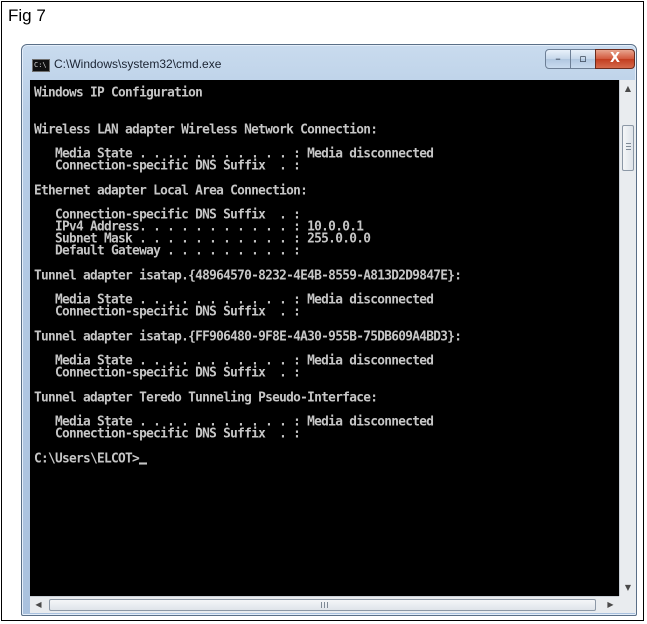 The image size is (647, 624). What do you see at coordinates (118, 92) in the screenshot?
I see `console-line: Windows IP Configuration` at bounding box center [118, 92].